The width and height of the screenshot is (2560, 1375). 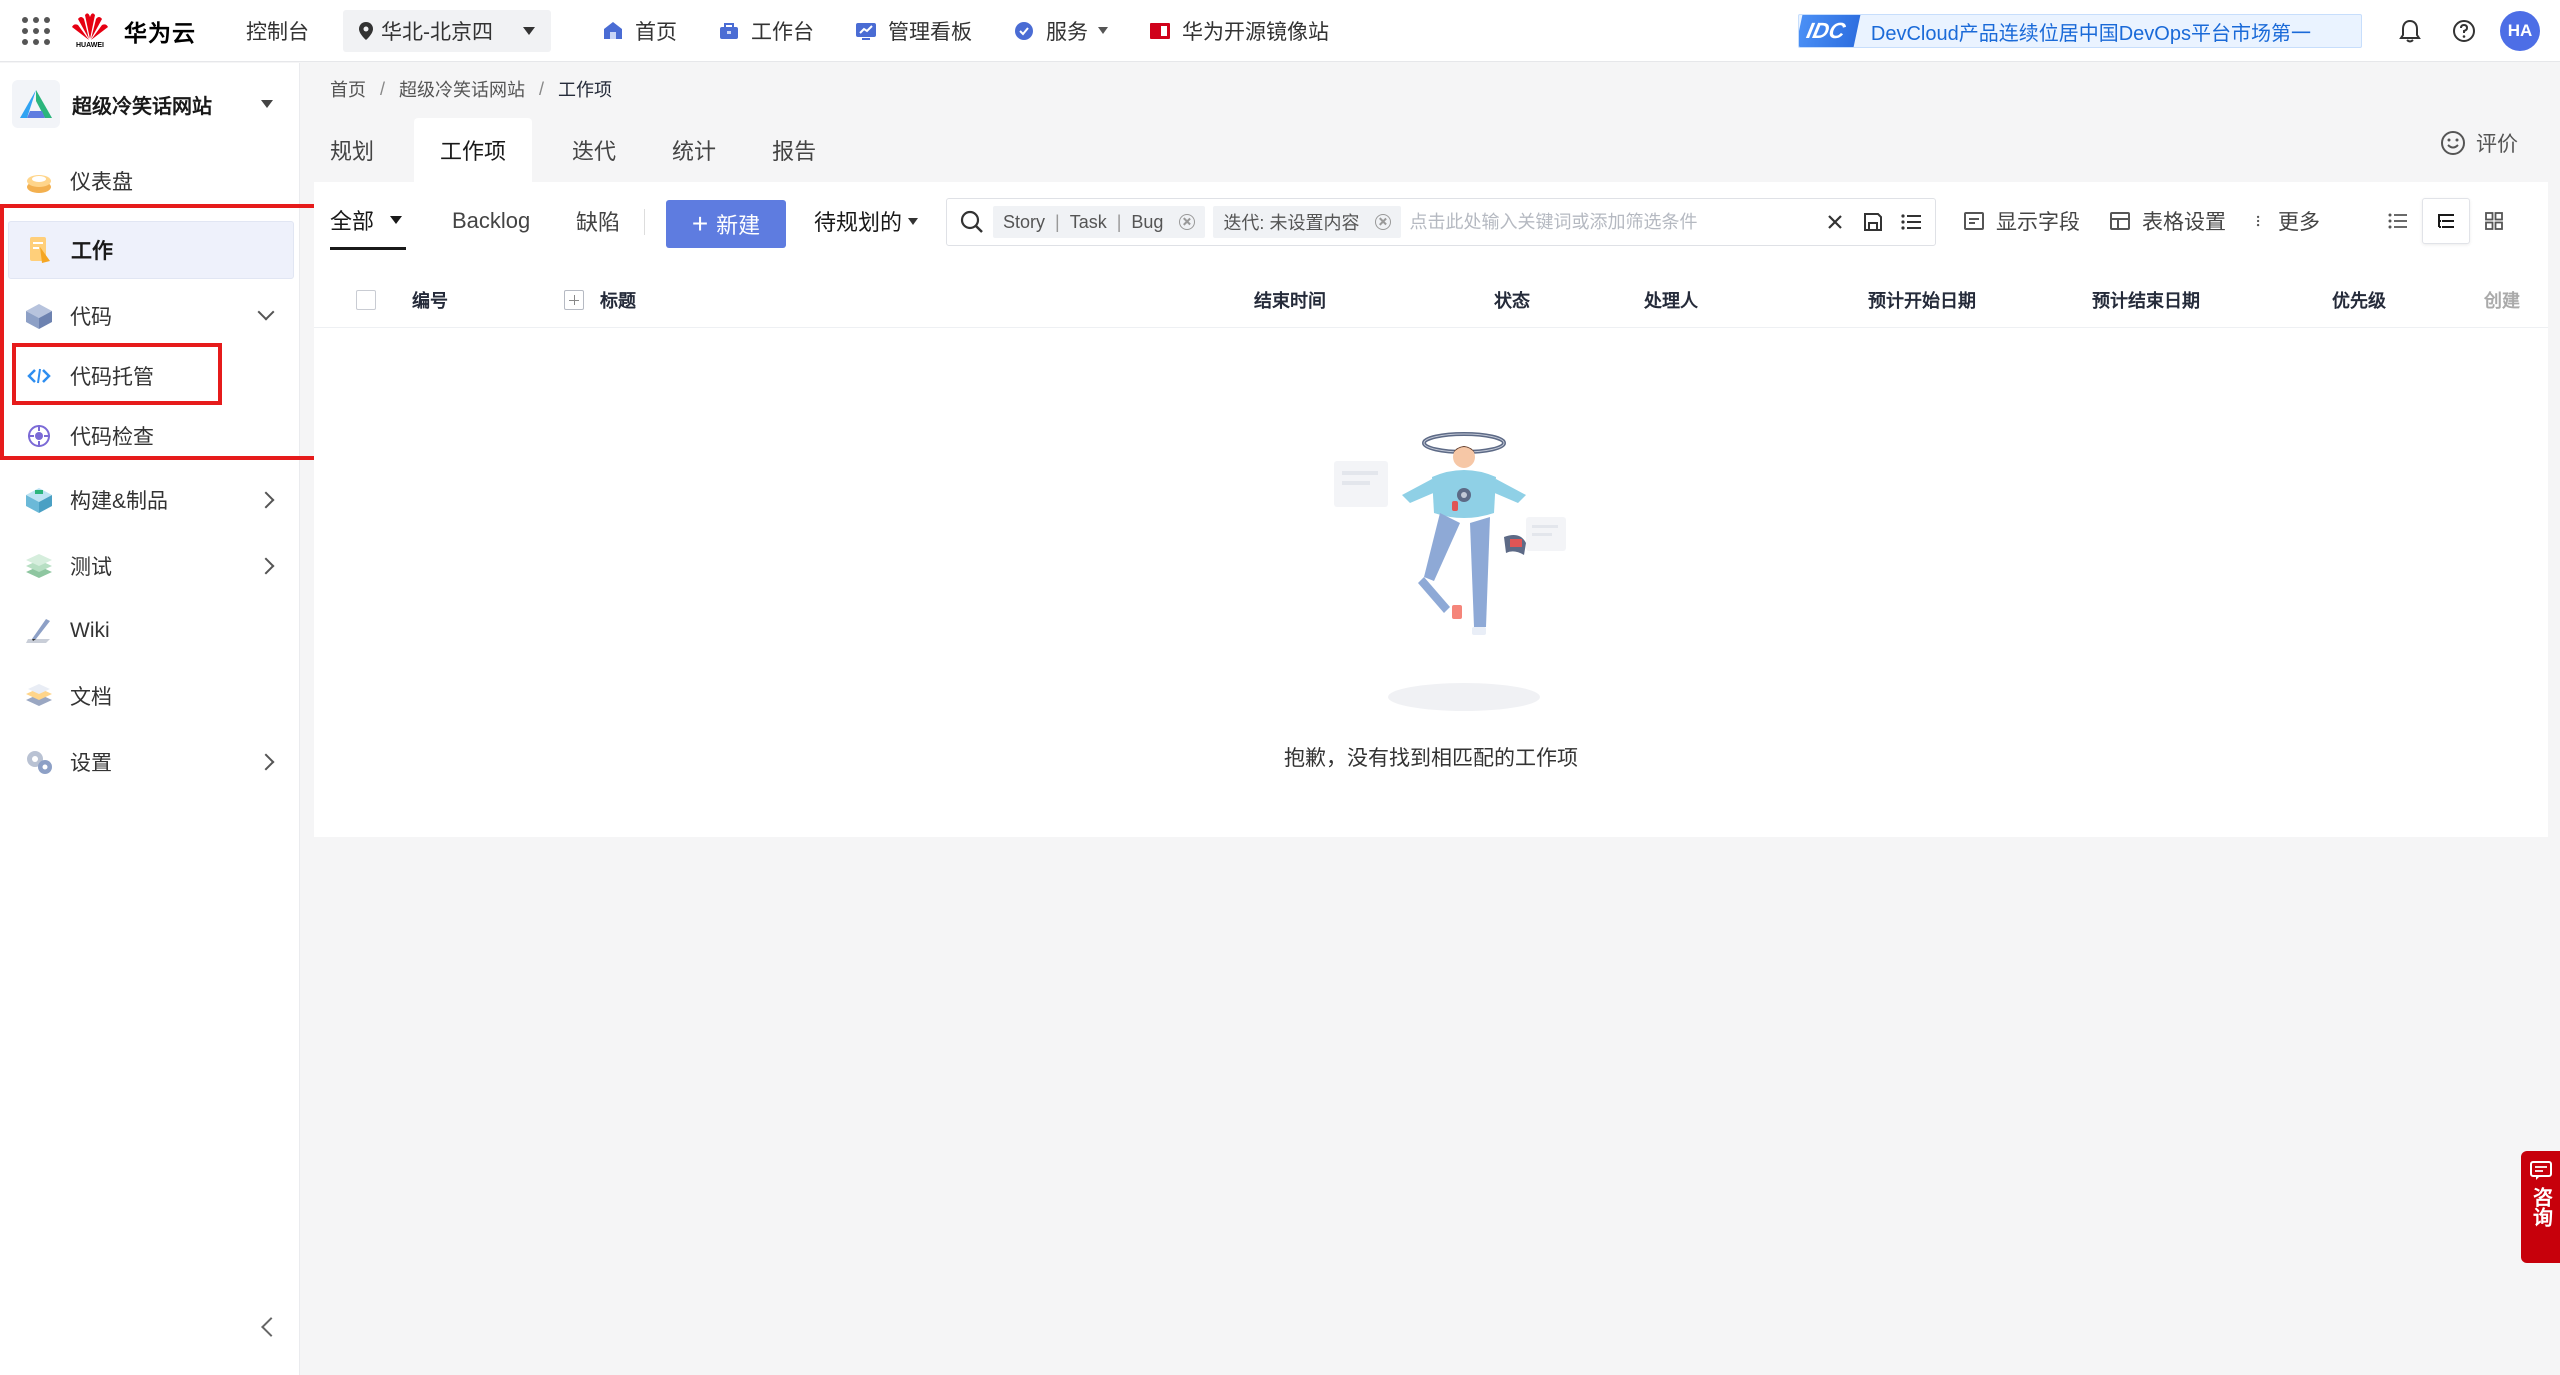 What do you see at coordinates (598, 221) in the screenshot?
I see `defects-link: 缺陷` at bounding box center [598, 221].